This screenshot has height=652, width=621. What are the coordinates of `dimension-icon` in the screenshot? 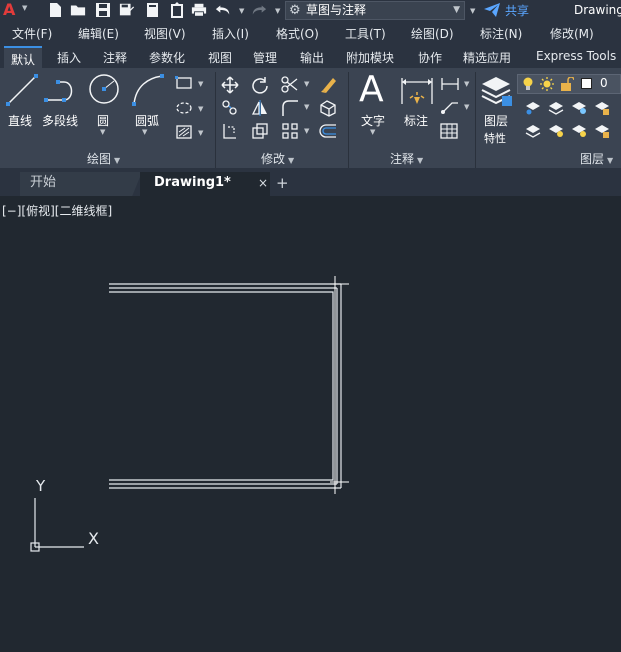 It's located at (417, 91).